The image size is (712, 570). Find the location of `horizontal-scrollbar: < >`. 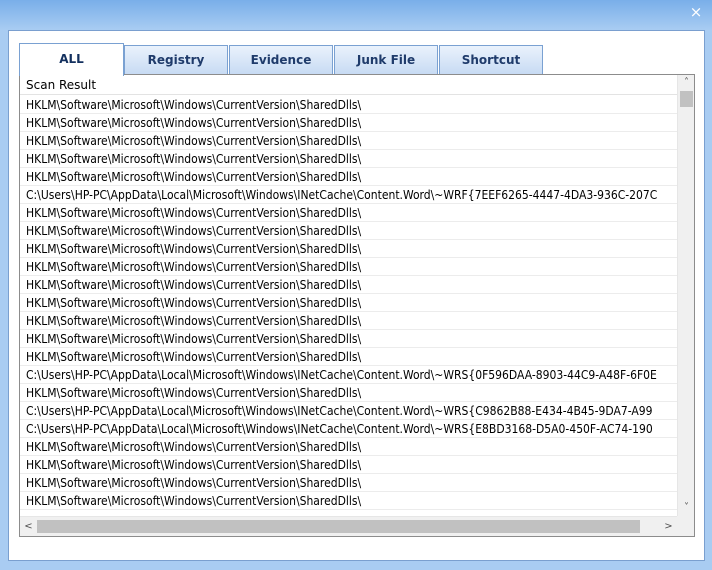

horizontal-scrollbar: < > is located at coordinates (348, 526).